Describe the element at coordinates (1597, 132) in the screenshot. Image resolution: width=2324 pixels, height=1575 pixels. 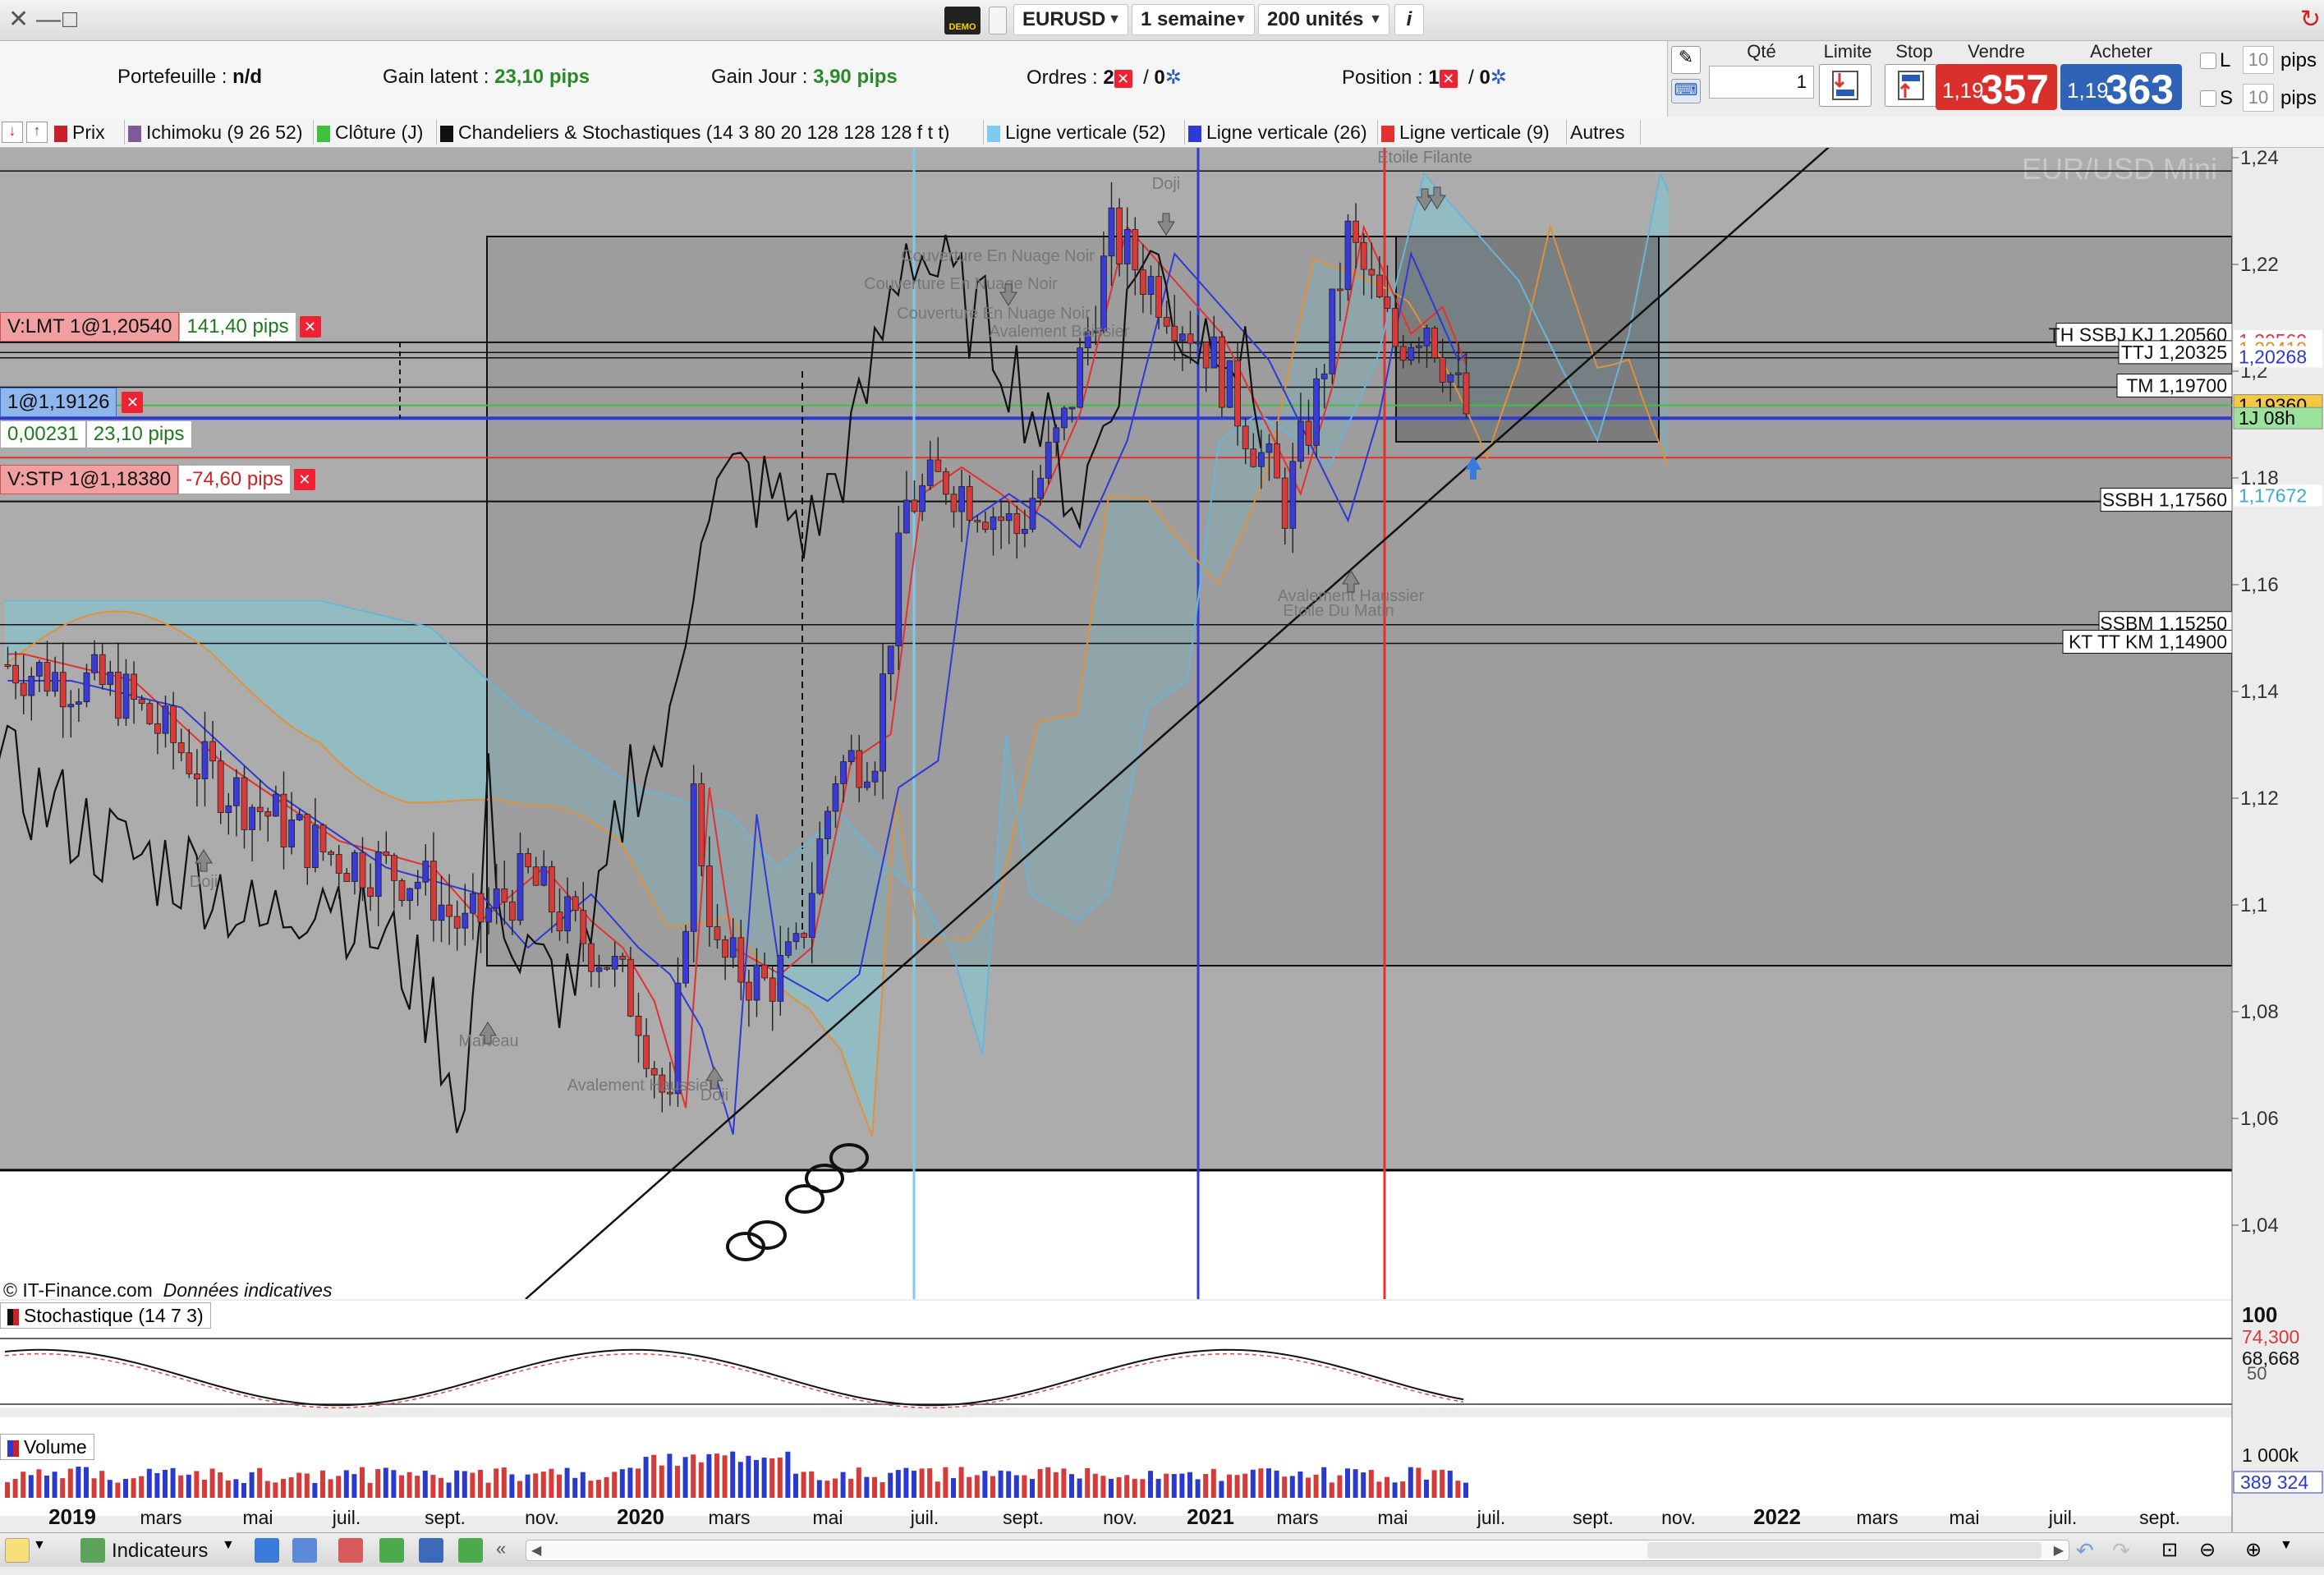
I see `indicator-label: Autres` at that location.